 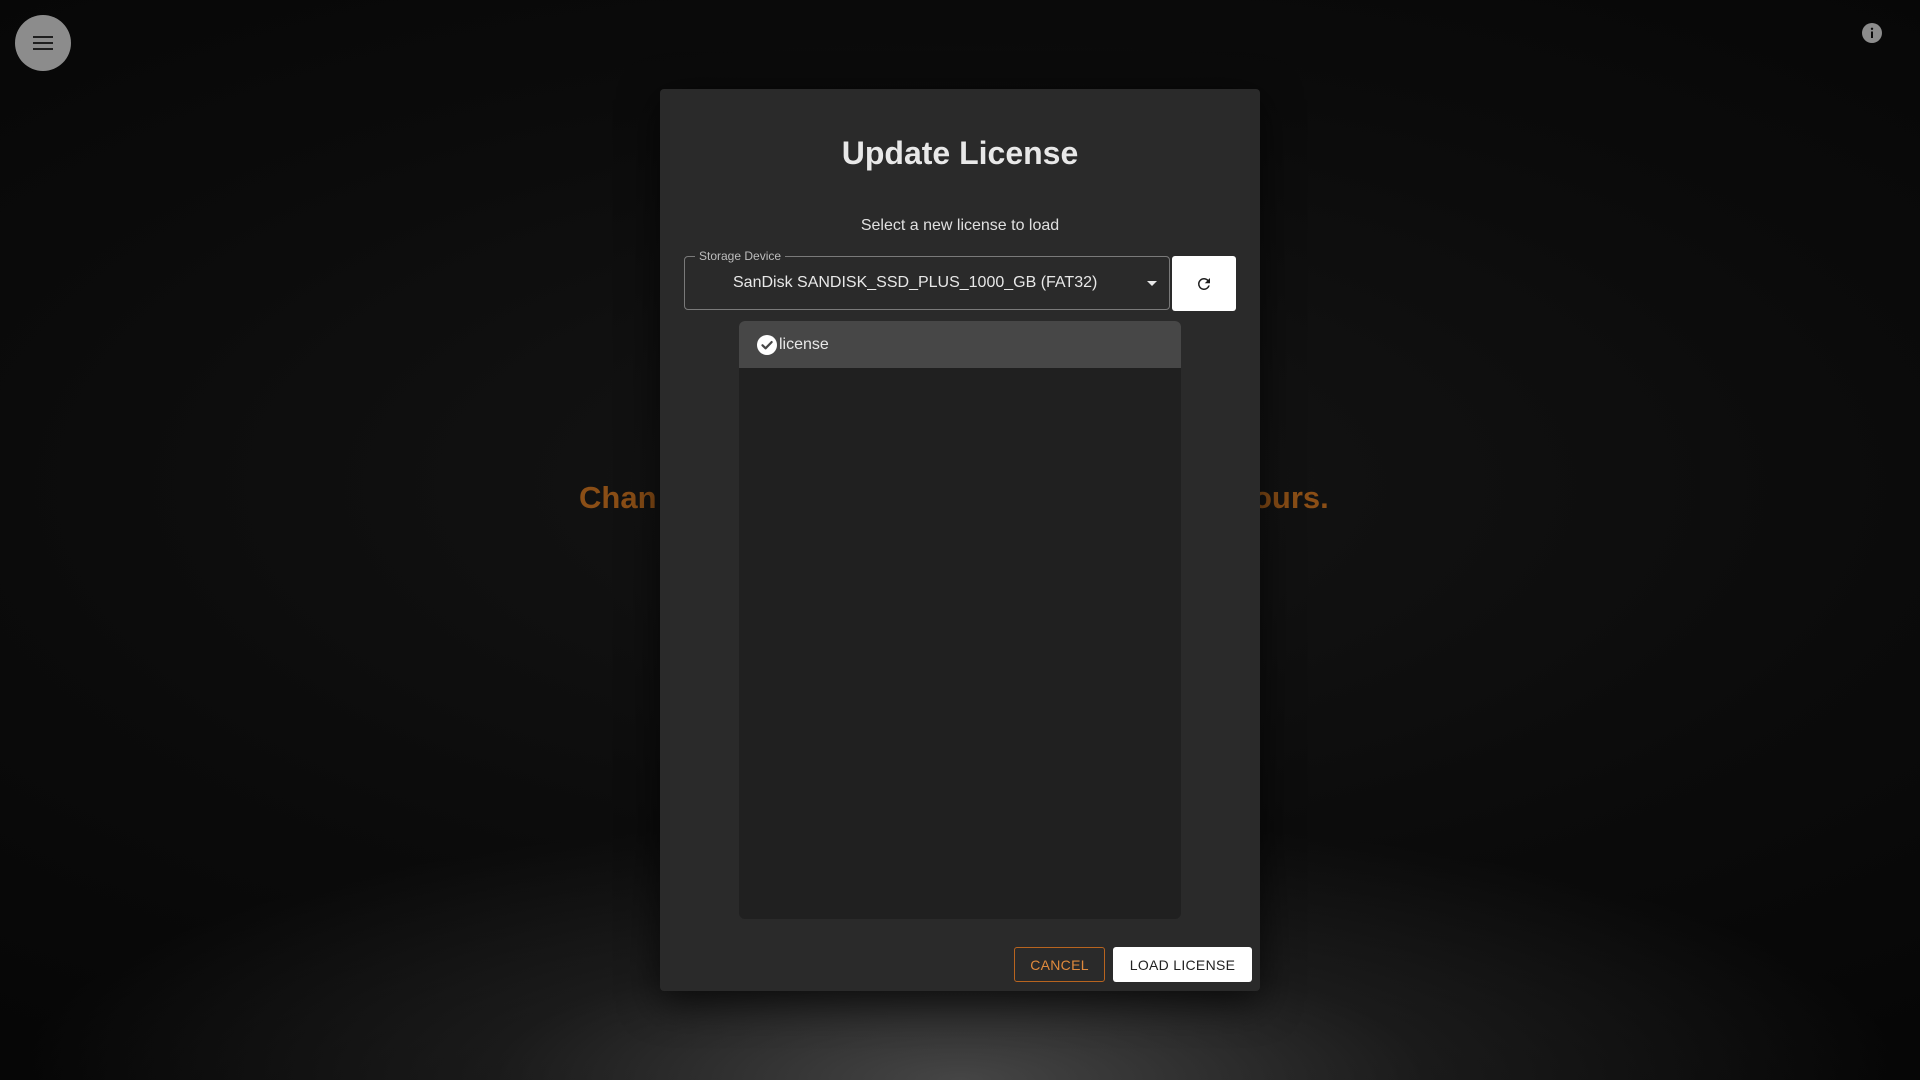 What do you see at coordinates (618, 497) in the screenshot?
I see `backdrop-tagline-left: Chan` at bounding box center [618, 497].